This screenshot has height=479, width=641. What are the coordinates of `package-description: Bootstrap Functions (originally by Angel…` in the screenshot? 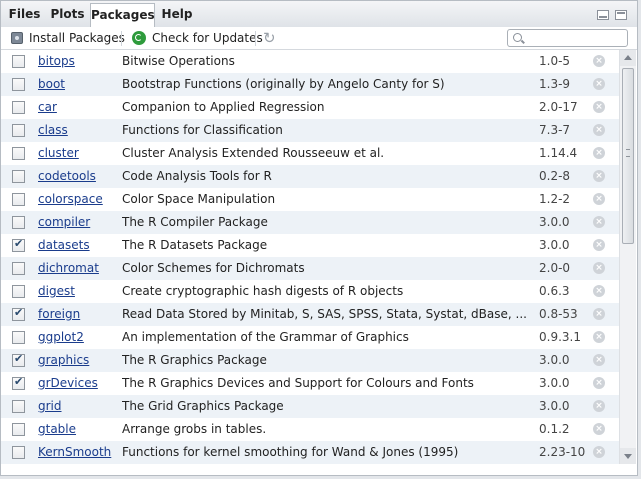 It's located at (283, 84).